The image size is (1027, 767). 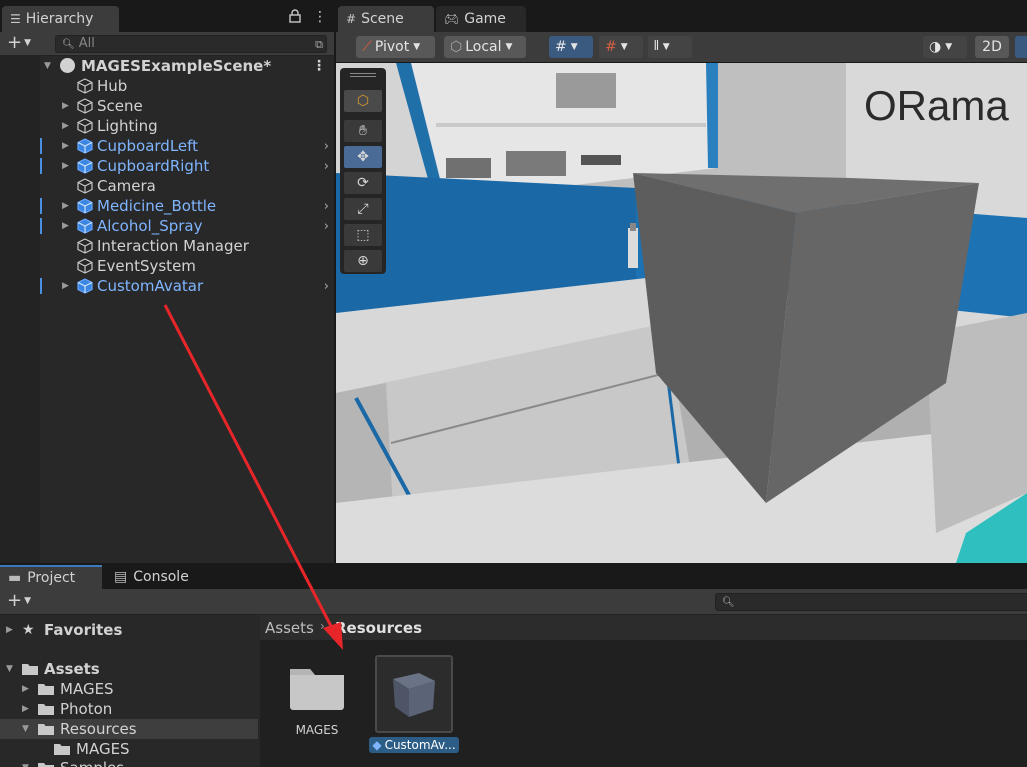 I want to click on create-dropdown: + ▼, so click(x=19, y=43).